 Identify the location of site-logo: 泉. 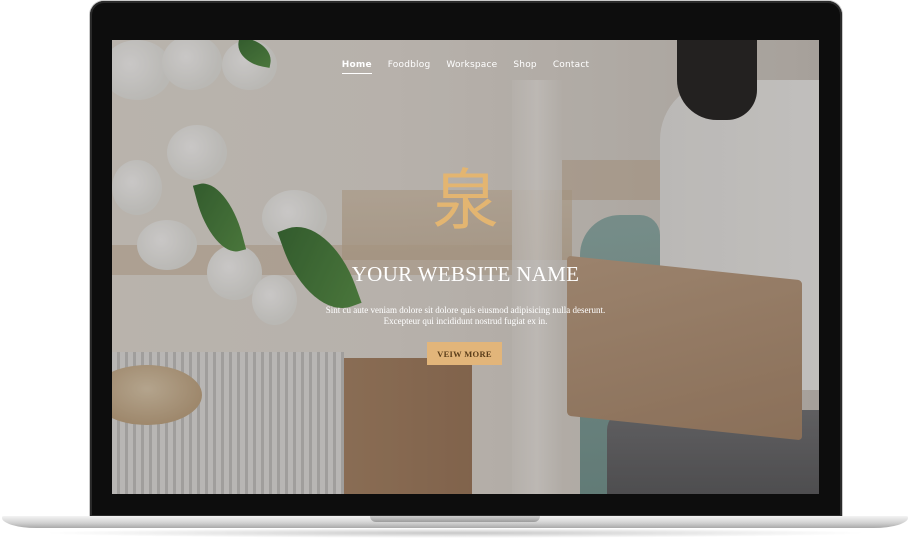
(465, 200).